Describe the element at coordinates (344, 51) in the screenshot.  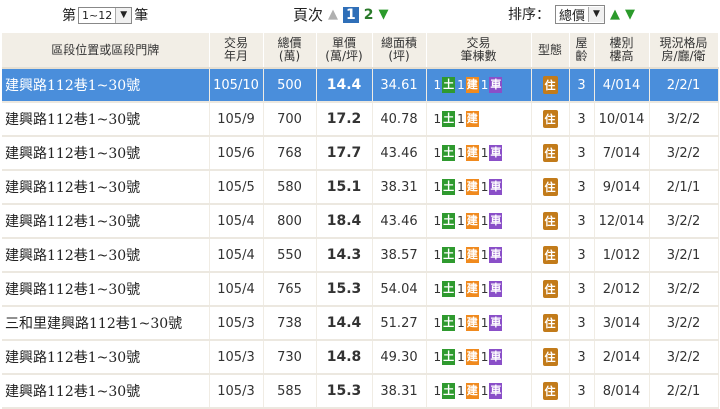
I see `col-header-unit: 單價 (萬/坪)` at that location.